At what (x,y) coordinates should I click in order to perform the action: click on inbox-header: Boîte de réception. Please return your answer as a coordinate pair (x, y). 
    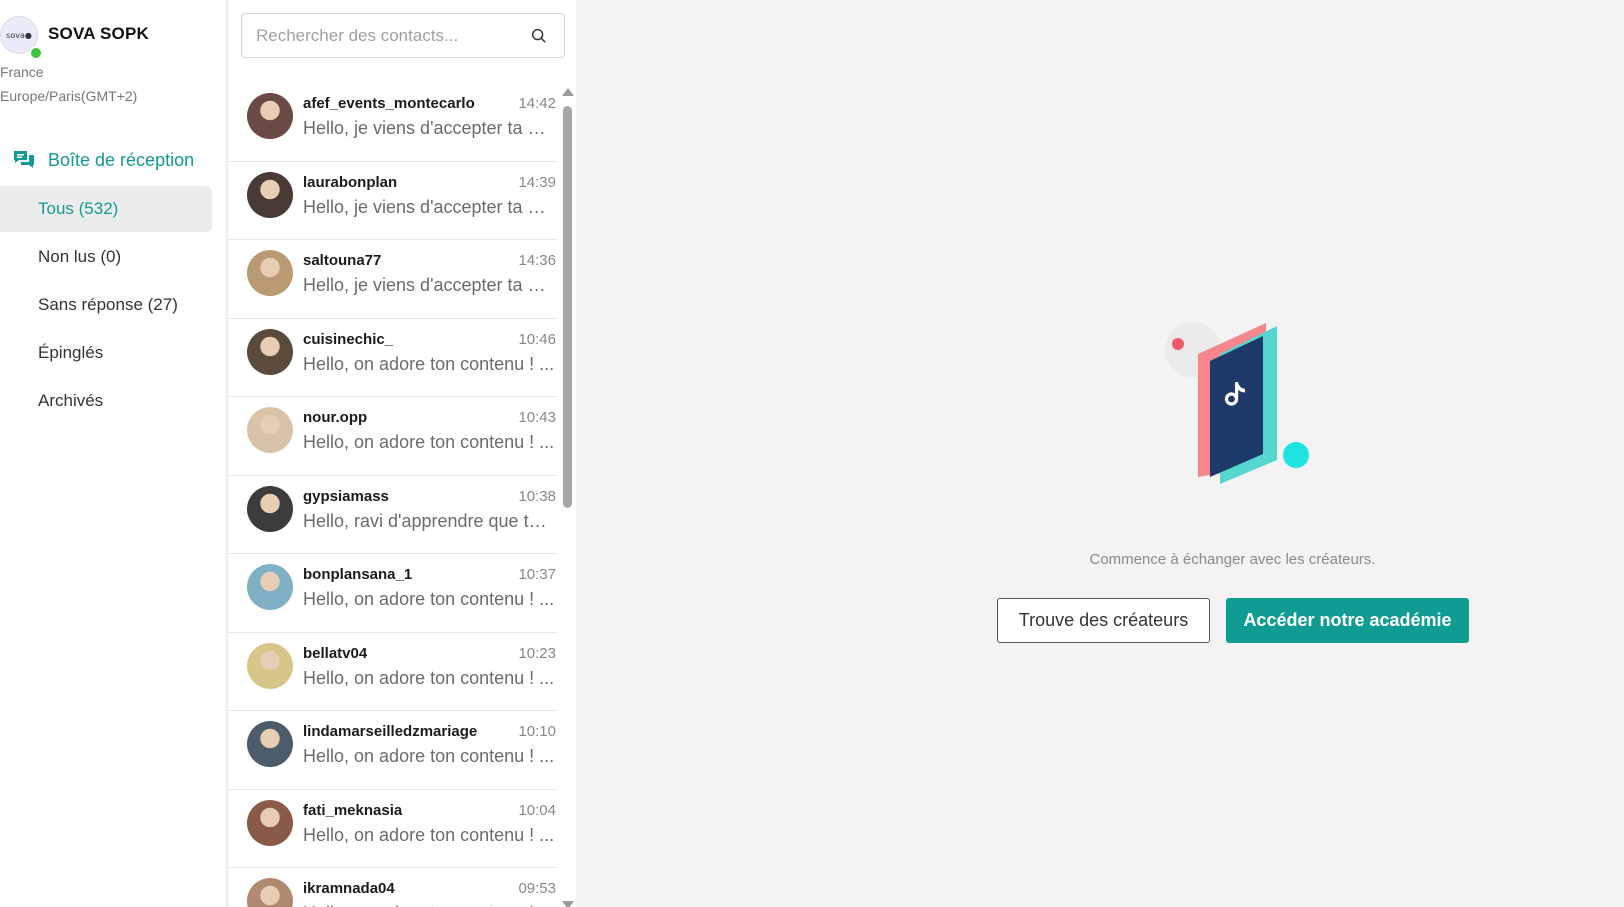
    Looking at the image, I should click on (103, 160).